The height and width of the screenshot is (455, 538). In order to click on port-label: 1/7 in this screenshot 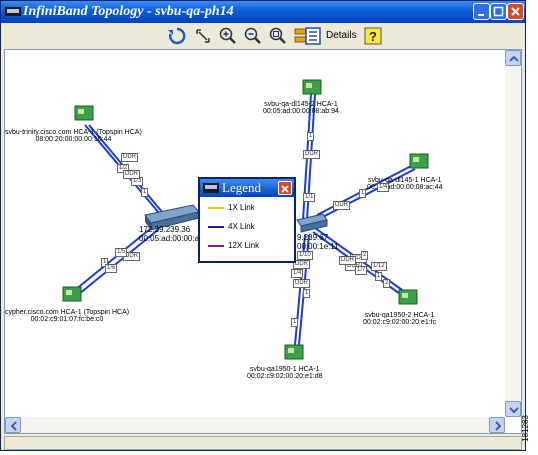, I will do `click(361, 270)`.